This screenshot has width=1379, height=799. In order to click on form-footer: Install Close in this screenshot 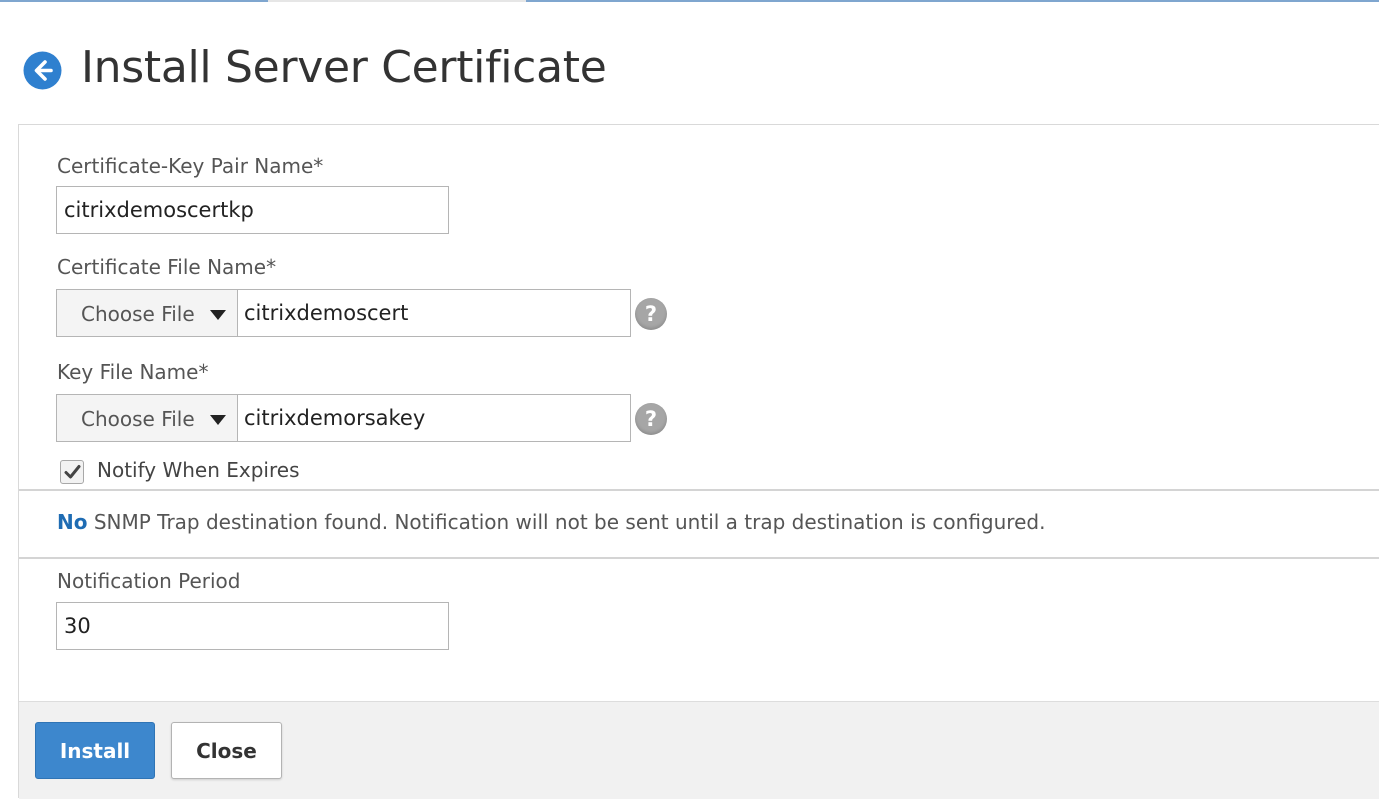, I will do `click(699, 750)`.